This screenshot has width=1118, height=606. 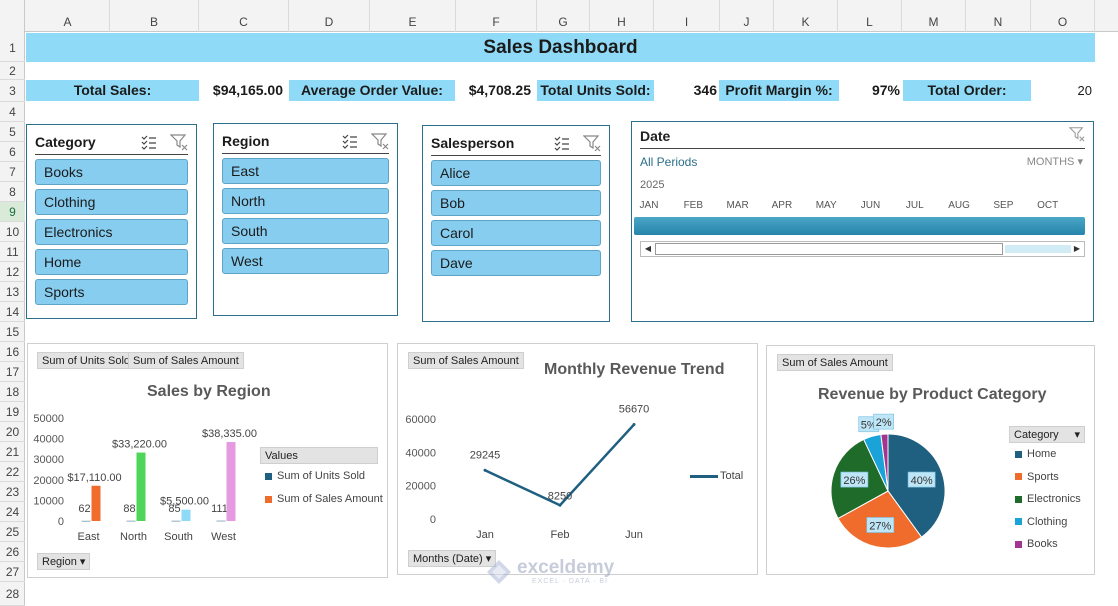 I want to click on row-header-25: 25, so click(x=12, y=532).